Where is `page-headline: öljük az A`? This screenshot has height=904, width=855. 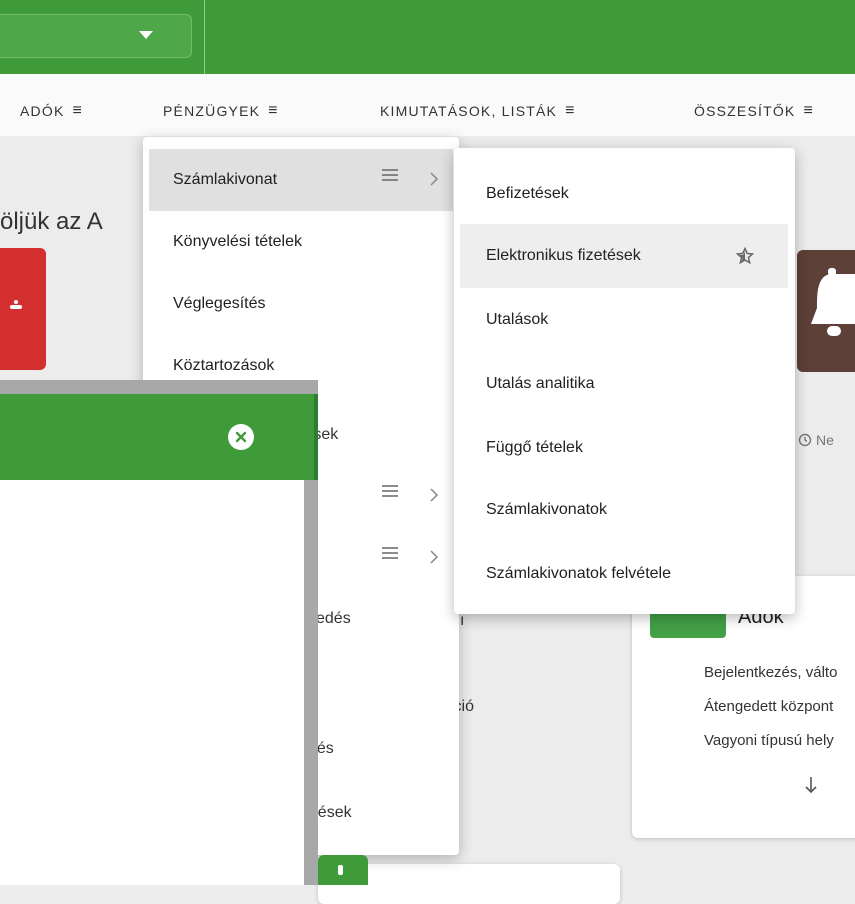
page-headline: öljük az A is located at coordinates (51, 221).